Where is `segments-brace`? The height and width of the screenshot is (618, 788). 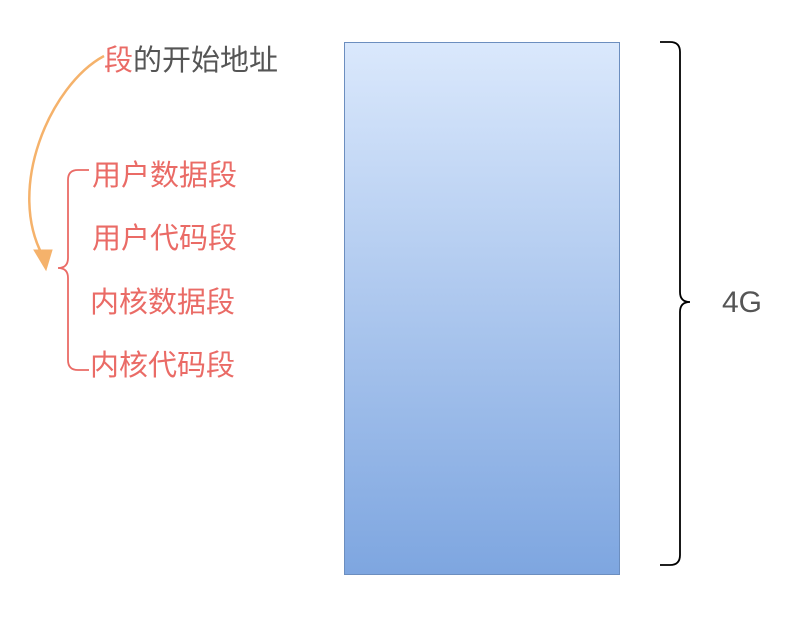
segments-brace is located at coordinates (73, 270).